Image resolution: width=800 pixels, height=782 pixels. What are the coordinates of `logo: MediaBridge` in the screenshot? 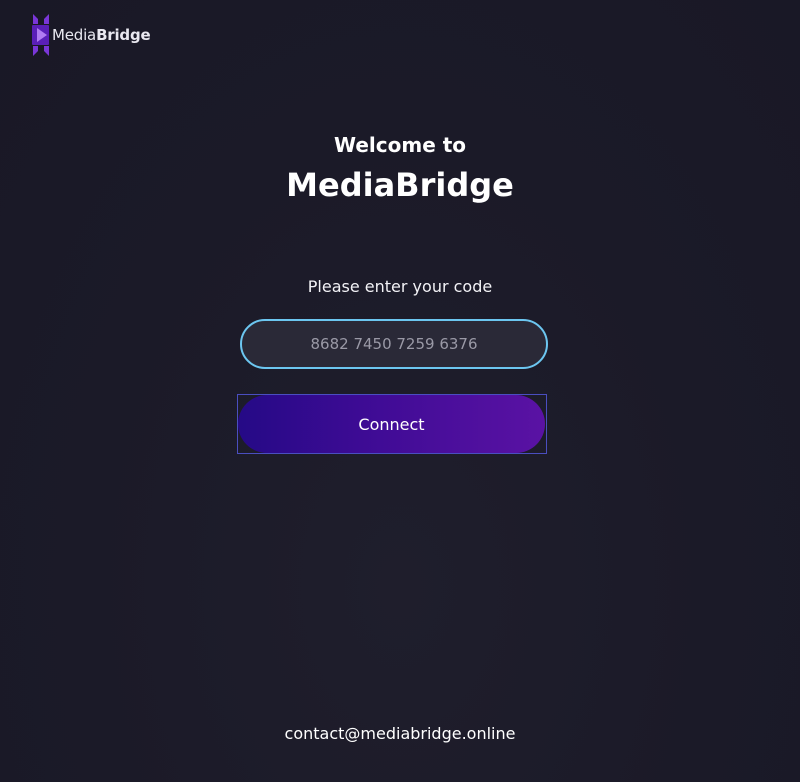 It's located at (91, 35).